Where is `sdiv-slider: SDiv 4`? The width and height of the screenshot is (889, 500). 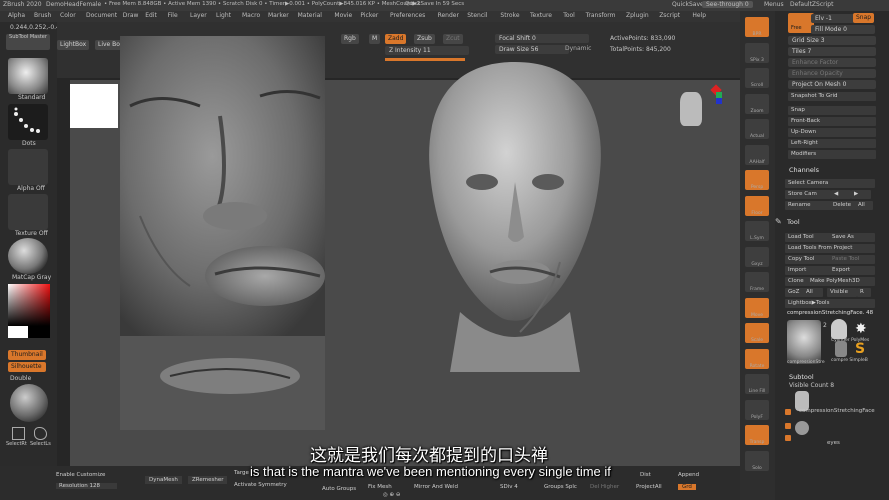
sdiv-slider: SDiv 4 is located at coordinates (509, 487).